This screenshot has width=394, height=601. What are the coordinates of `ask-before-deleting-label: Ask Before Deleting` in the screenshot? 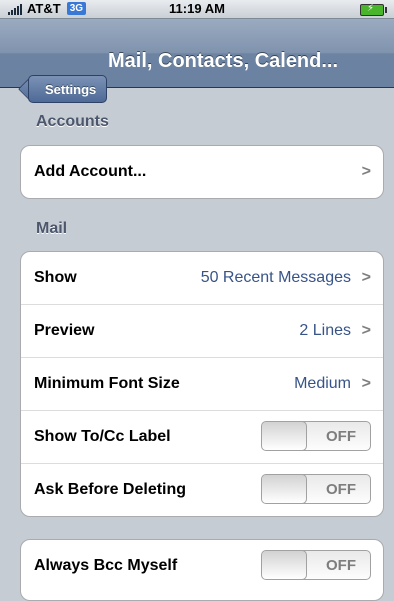 It's located at (110, 489).